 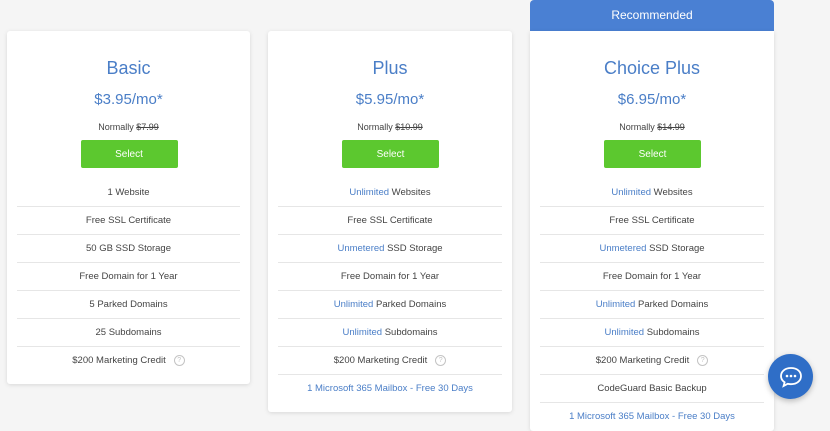 I want to click on normal-price-line: Normally $7.99, so click(x=128, y=127).